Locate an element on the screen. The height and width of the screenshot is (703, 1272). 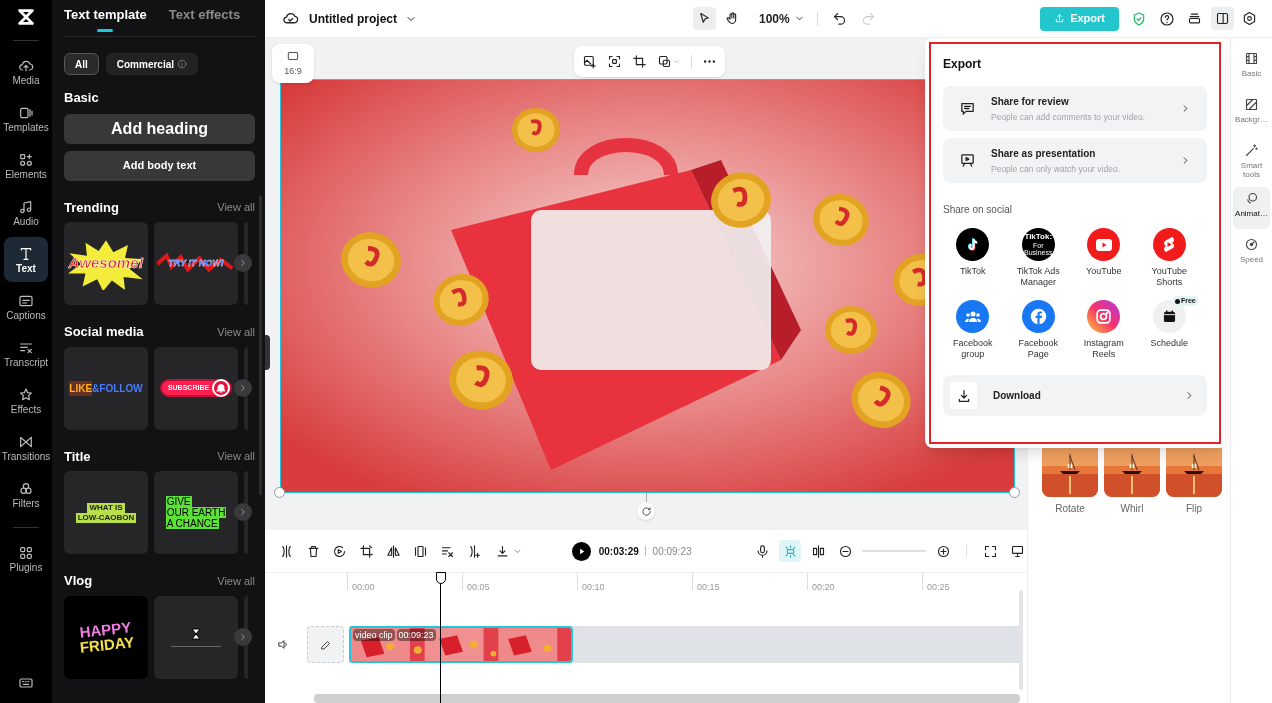
share-option: Share for review People can add comments to your video. is located at coordinates (1075, 108).